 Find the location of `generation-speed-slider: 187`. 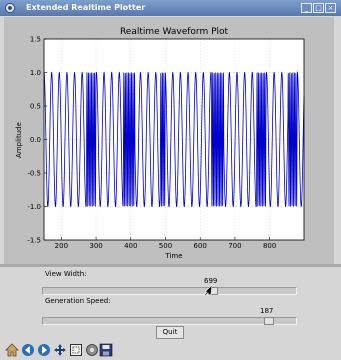

generation-speed-slider: 187 is located at coordinates (169, 316).